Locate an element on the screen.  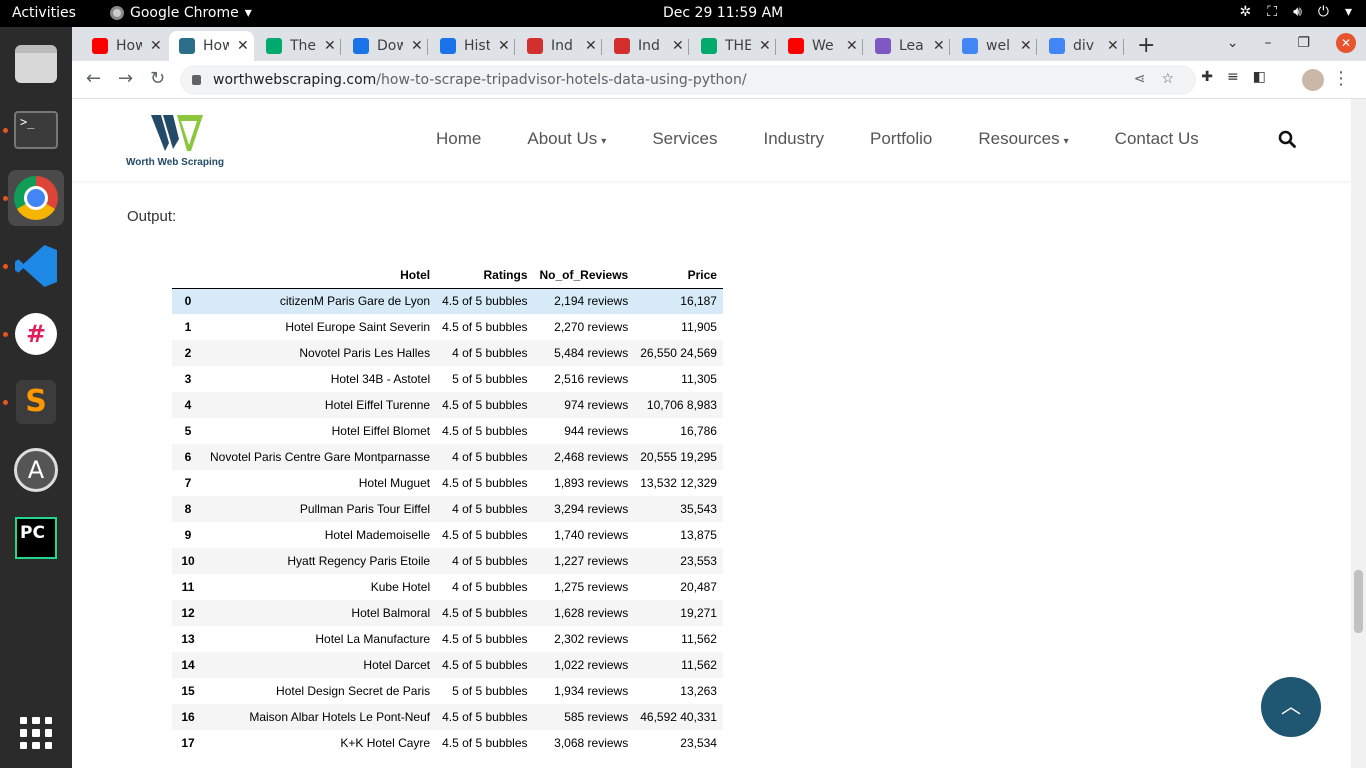
power-icon: ⏻ is located at coordinates (1323, 12).